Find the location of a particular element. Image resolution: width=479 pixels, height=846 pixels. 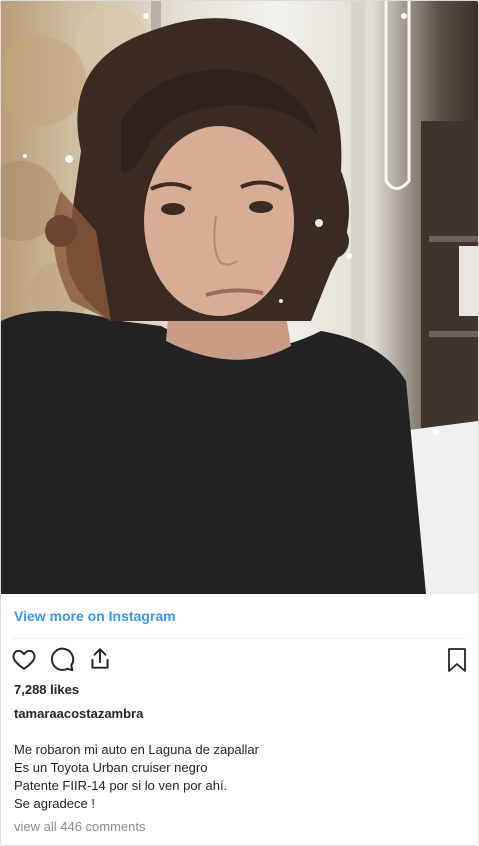

divider is located at coordinates (239, 638).